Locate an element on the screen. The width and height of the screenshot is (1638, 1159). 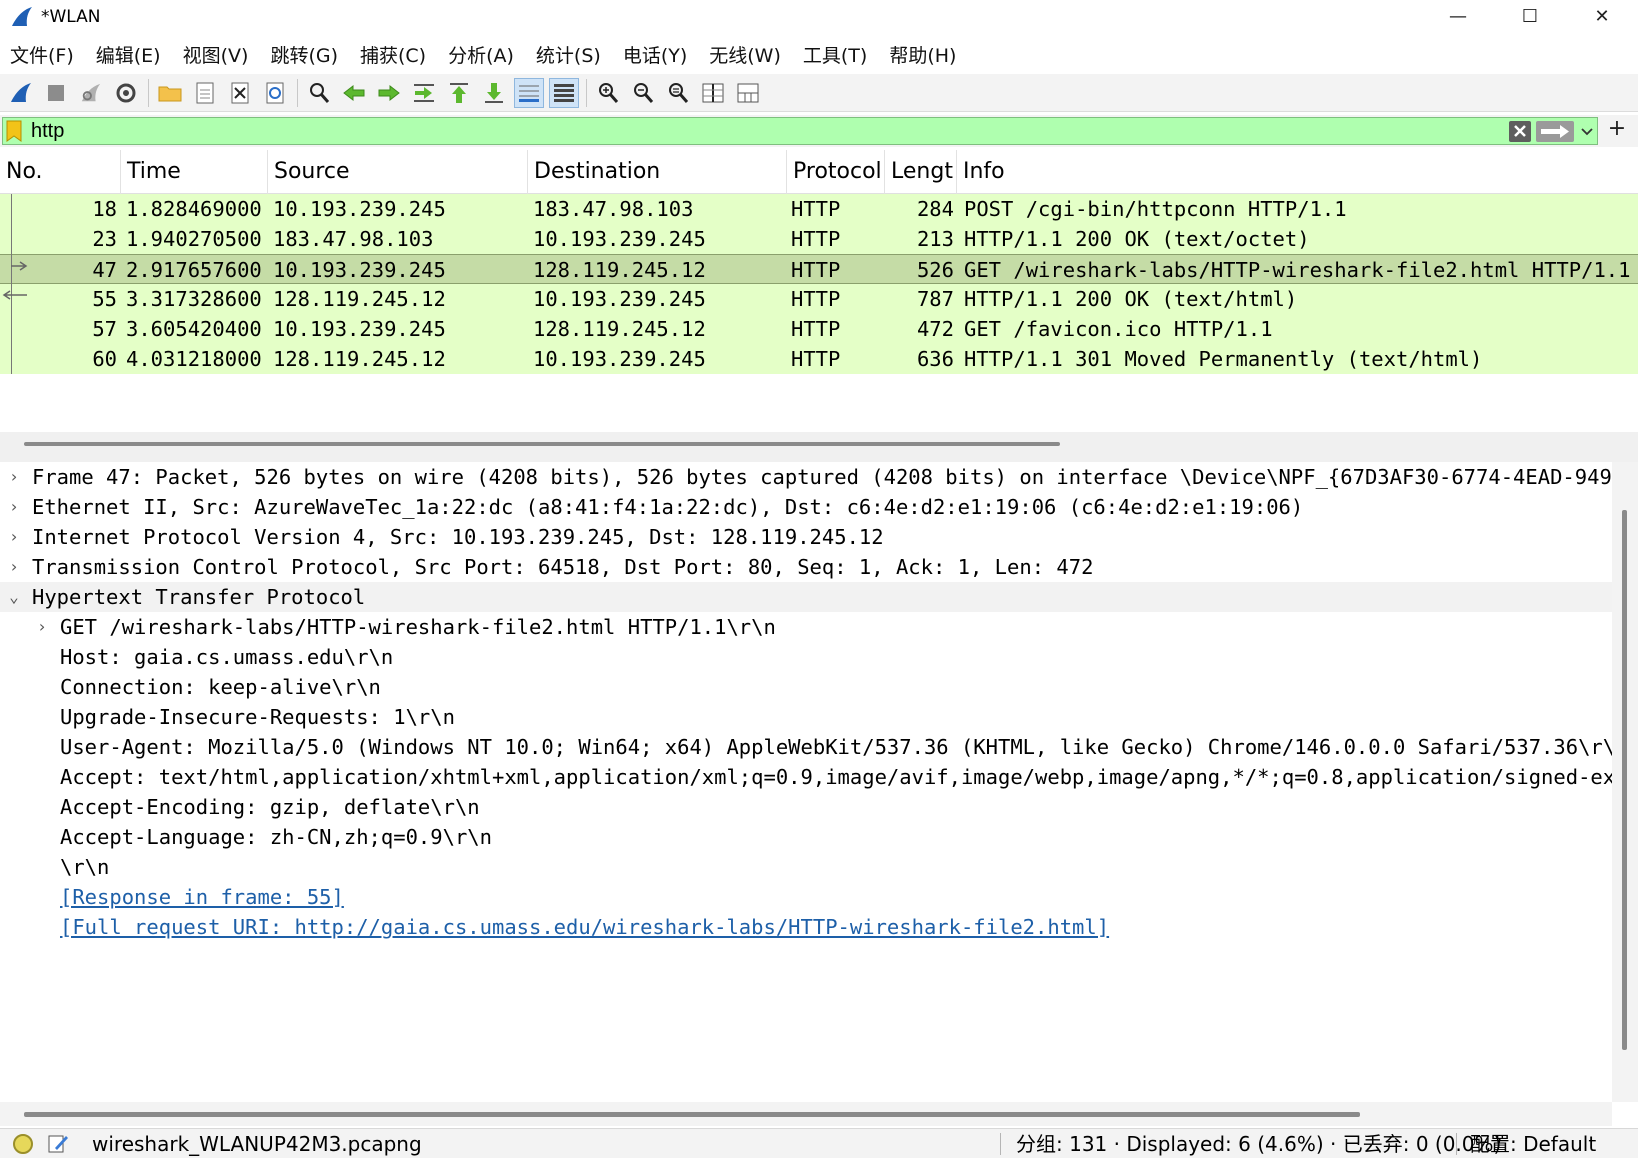
menu-analyze: 分析(A) is located at coordinates (481, 54).